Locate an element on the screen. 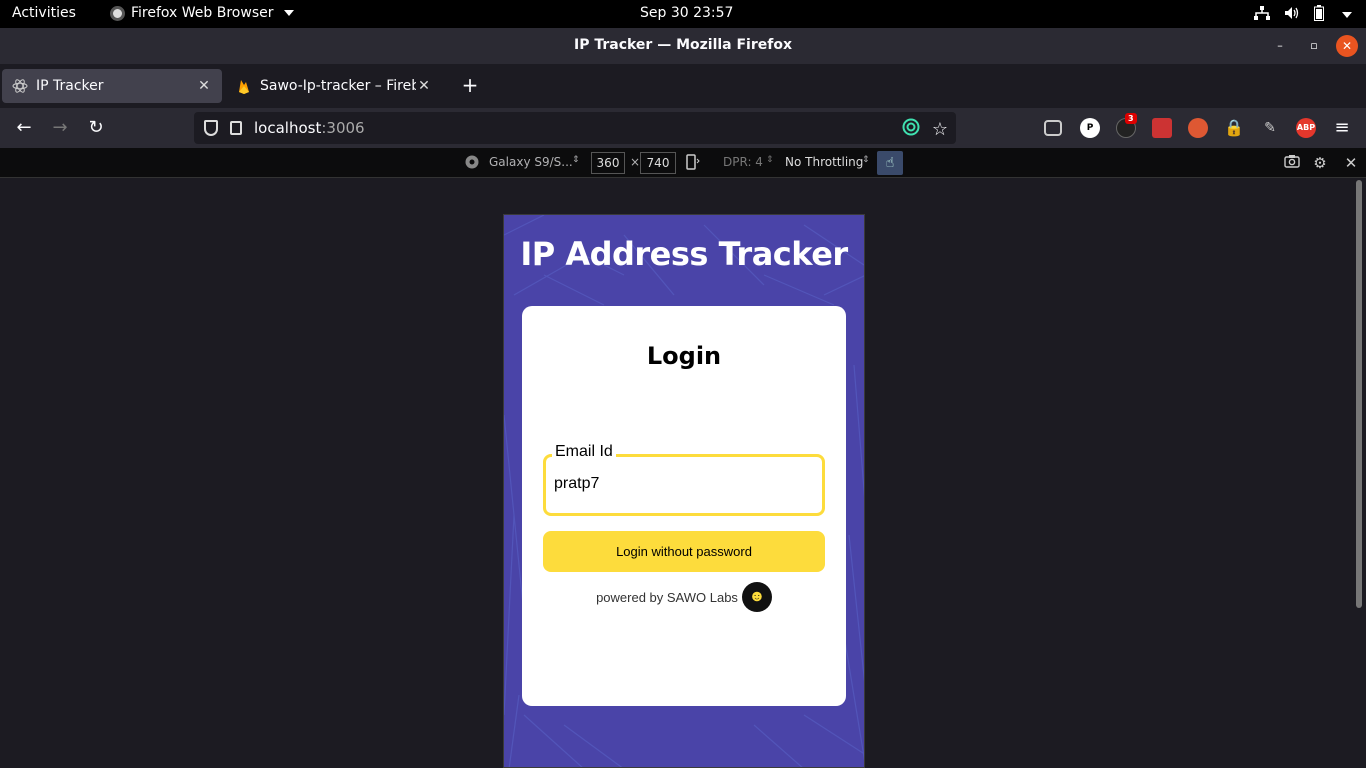 Image resolution: width=1366 pixels, height=768 pixels. back-button: ← is located at coordinates (24, 128).